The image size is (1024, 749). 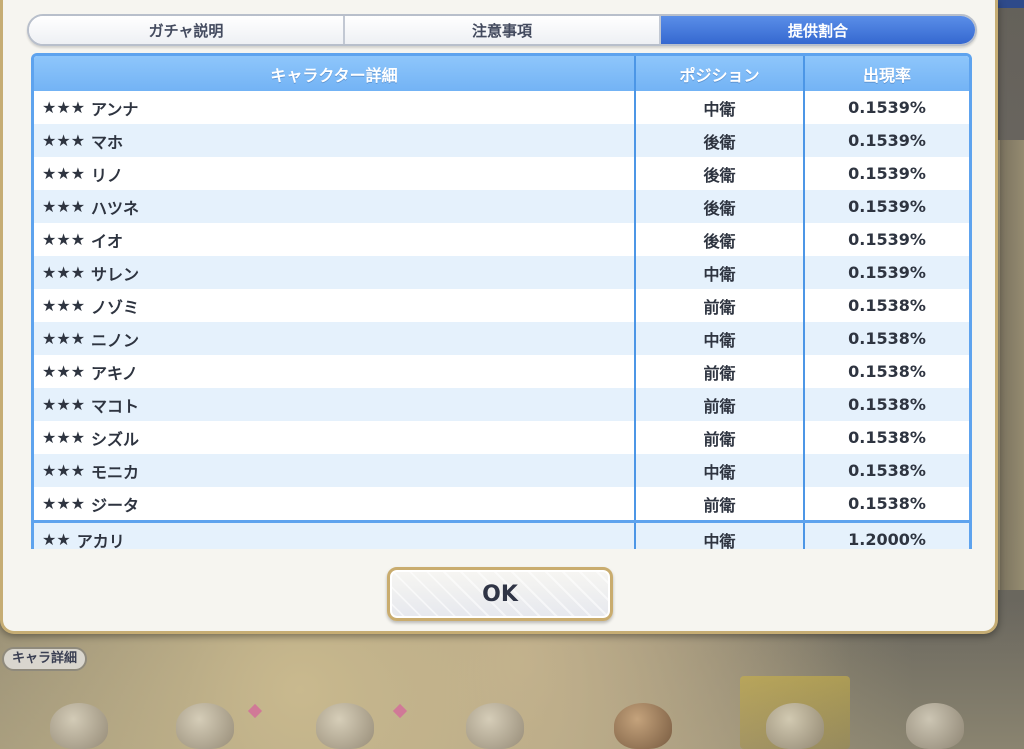 I want to click on table-row: ★★★ イオ 後衛 0.1539%, so click(x=501, y=239).